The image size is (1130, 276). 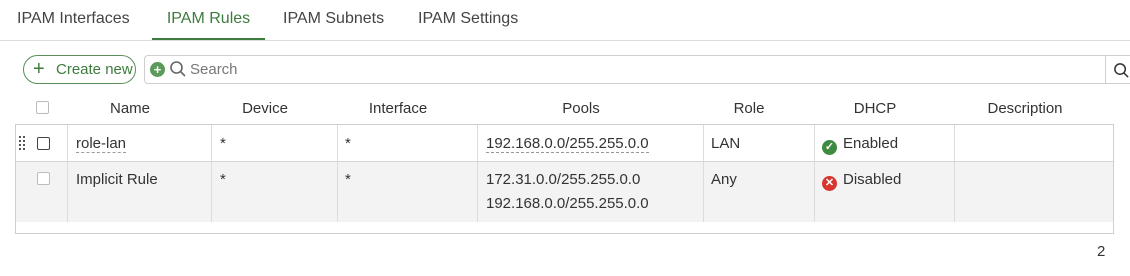 I want to click on rule-name: role-lan, so click(x=101, y=144).